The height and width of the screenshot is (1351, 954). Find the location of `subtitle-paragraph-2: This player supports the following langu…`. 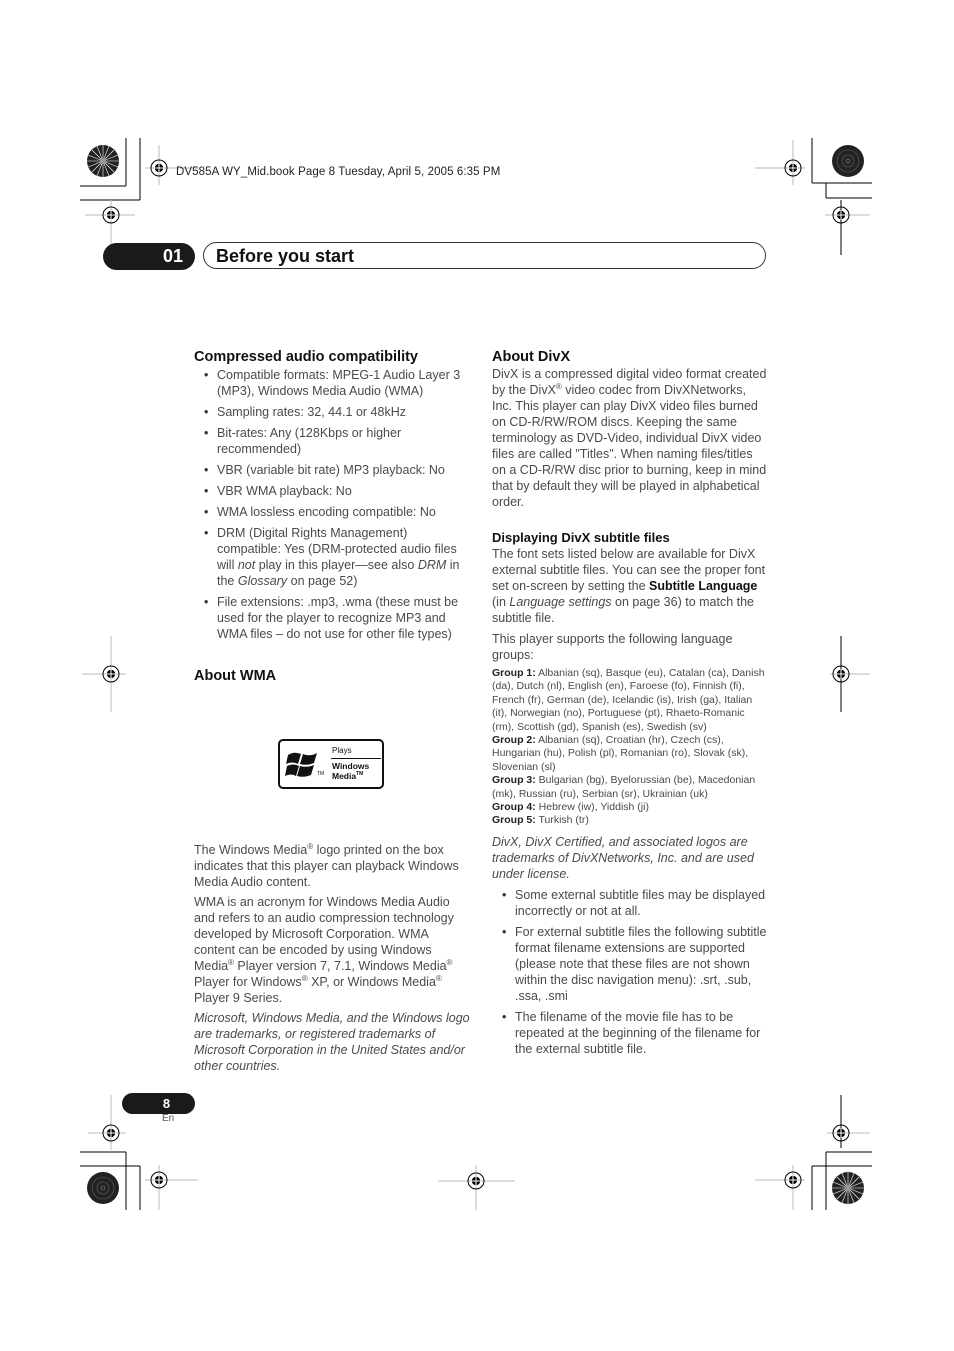

subtitle-paragraph-2: This player supports the following langu… is located at coordinates (612, 647).